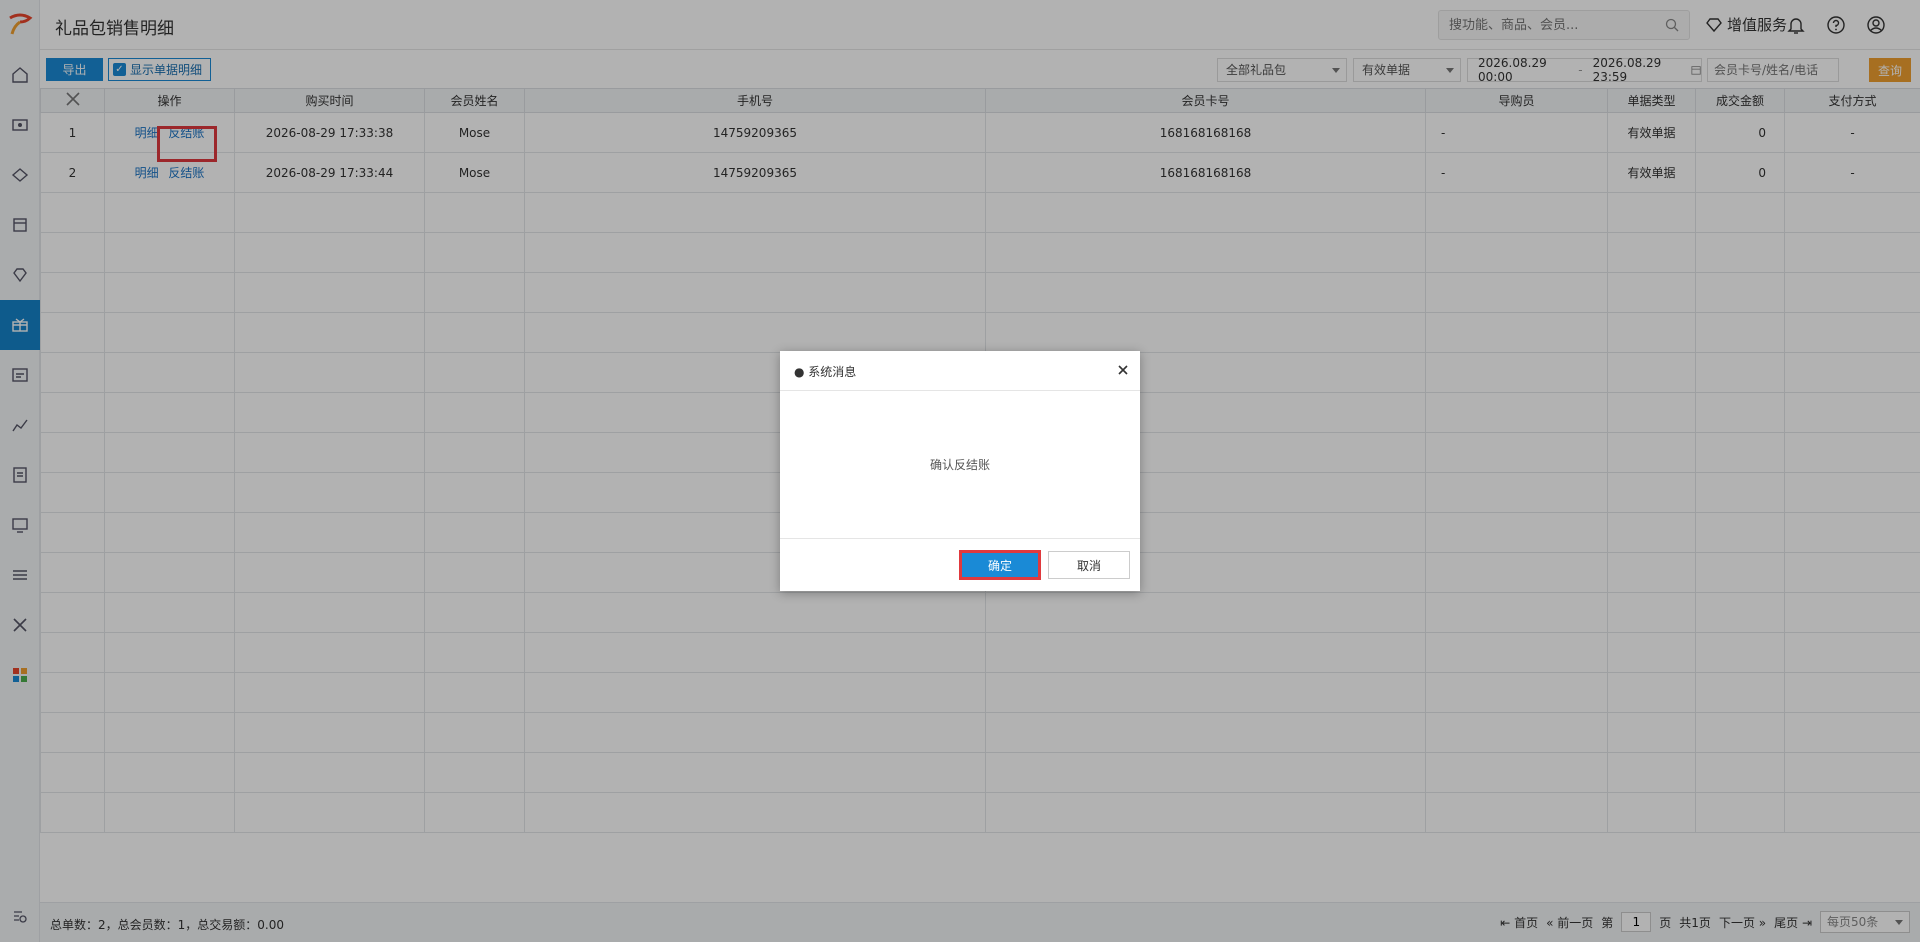 This screenshot has width=1920, height=942. What do you see at coordinates (825, 372) in the screenshot?
I see `dialog-title: ● 系统消息` at bounding box center [825, 372].